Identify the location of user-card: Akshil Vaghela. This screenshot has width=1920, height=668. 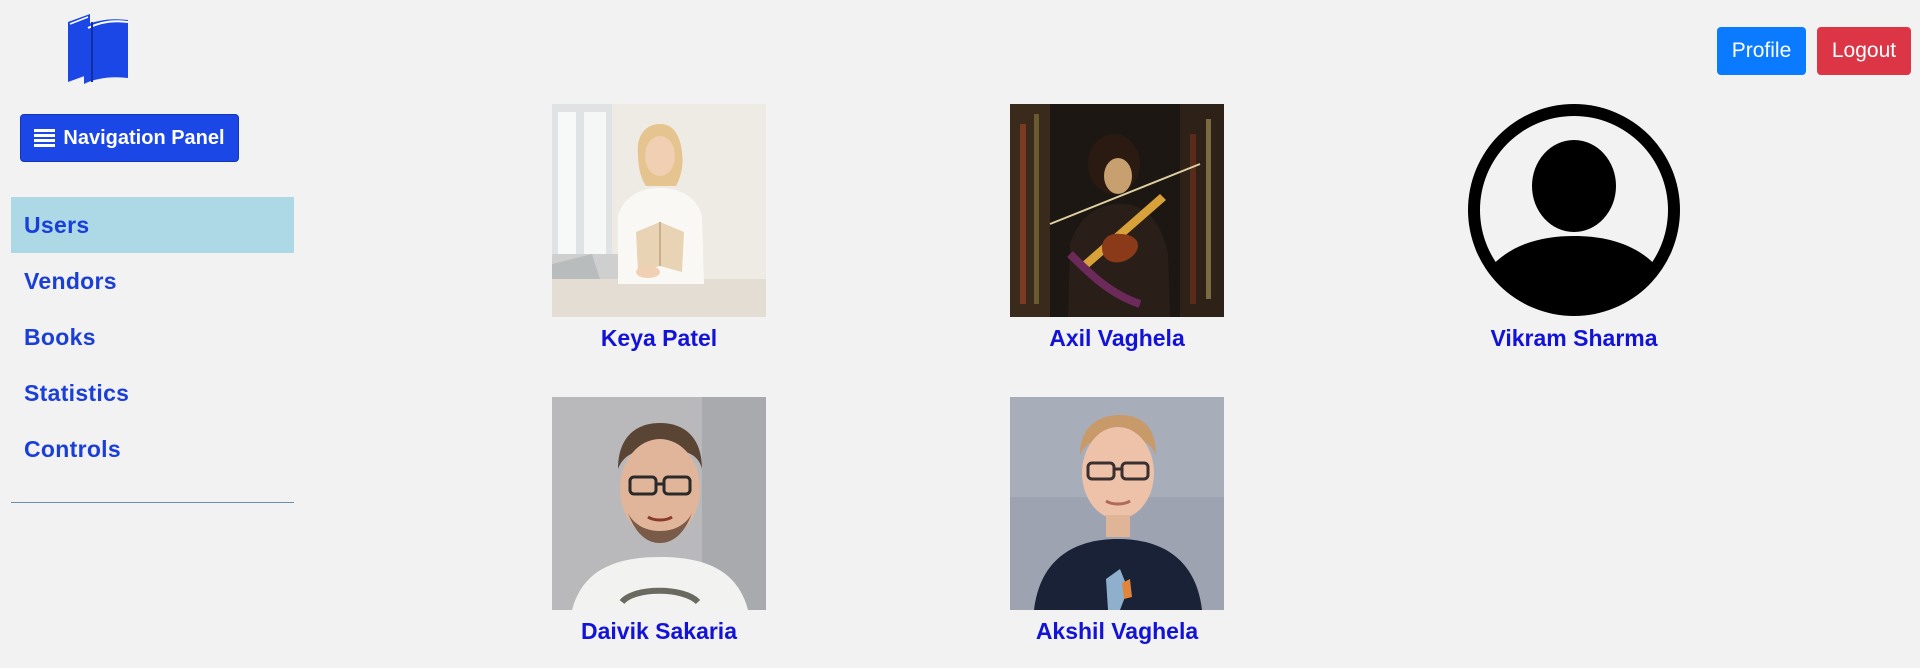
(1117, 521).